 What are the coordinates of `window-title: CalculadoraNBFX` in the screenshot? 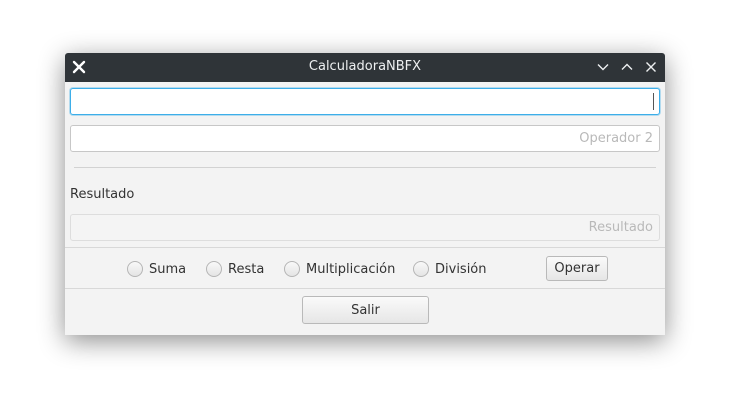 It's located at (365, 66).